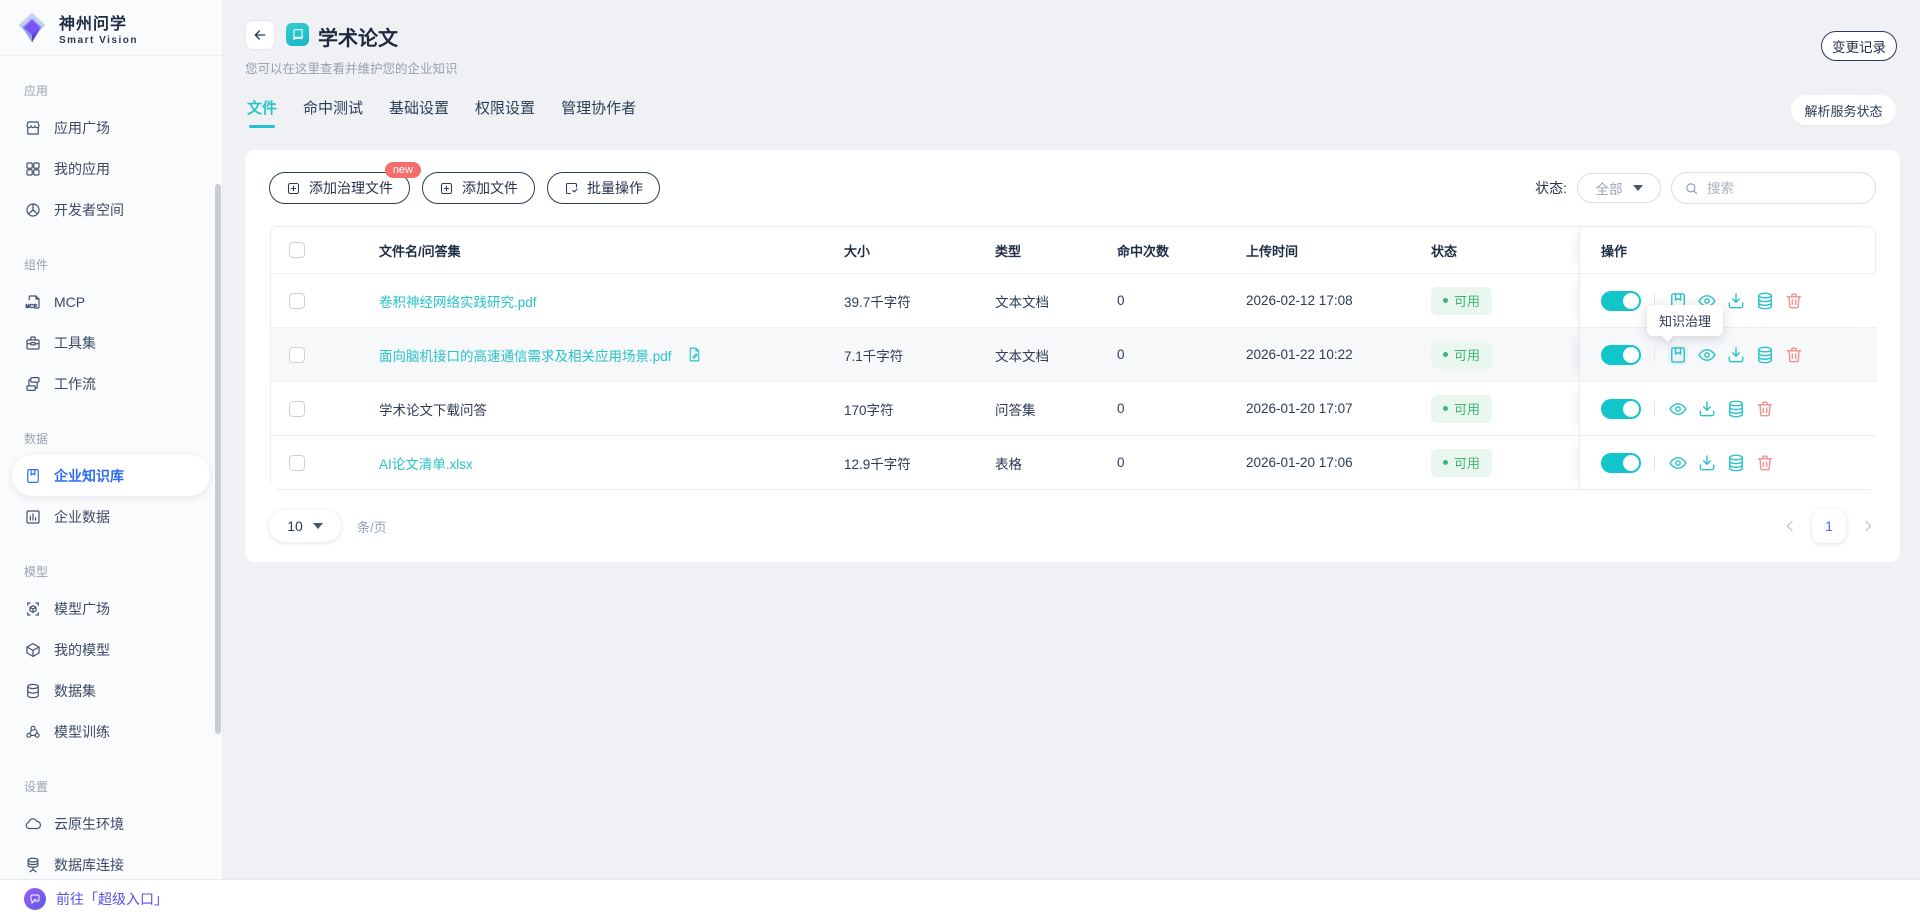 The height and width of the screenshot is (917, 1920). I want to click on batch-select-icon, so click(571, 188).